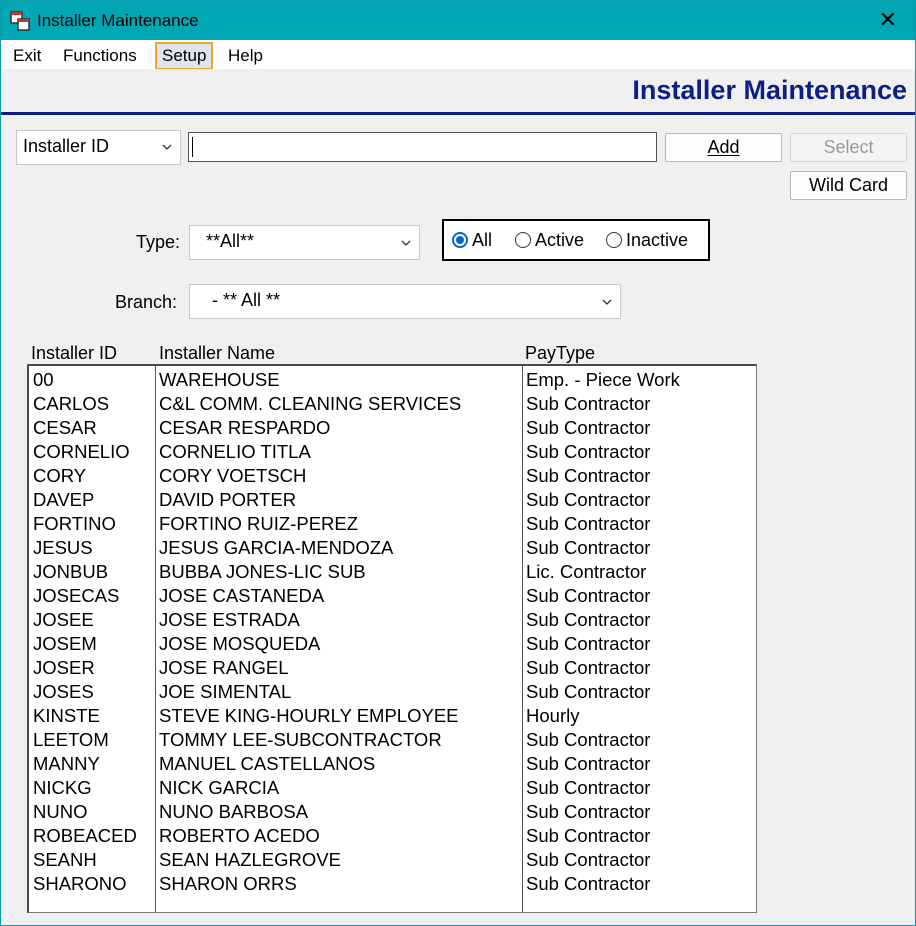  Describe the element at coordinates (158, 242) in the screenshot. I see `type-label: Type:` at that location.